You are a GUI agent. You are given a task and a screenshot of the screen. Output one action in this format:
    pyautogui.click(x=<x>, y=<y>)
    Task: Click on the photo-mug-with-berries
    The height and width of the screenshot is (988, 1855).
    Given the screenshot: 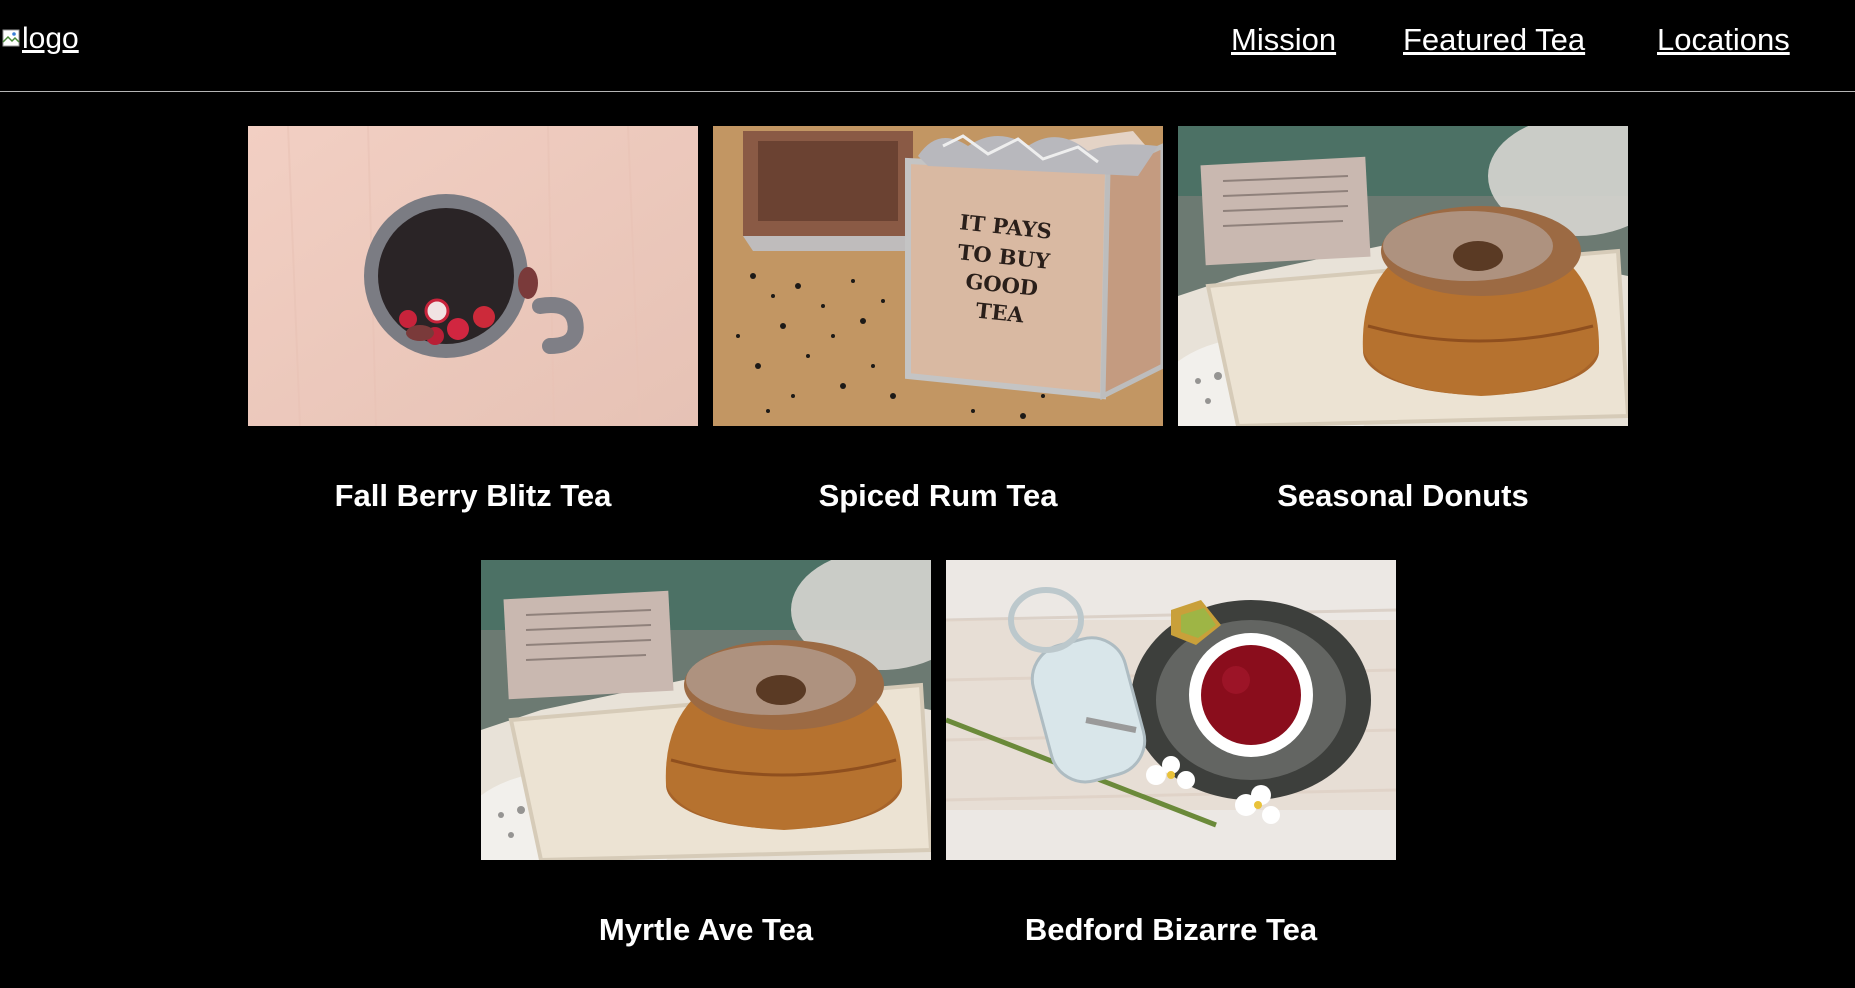 What is the action you would take?
    pyautogui.click(x=473, y=276)
    